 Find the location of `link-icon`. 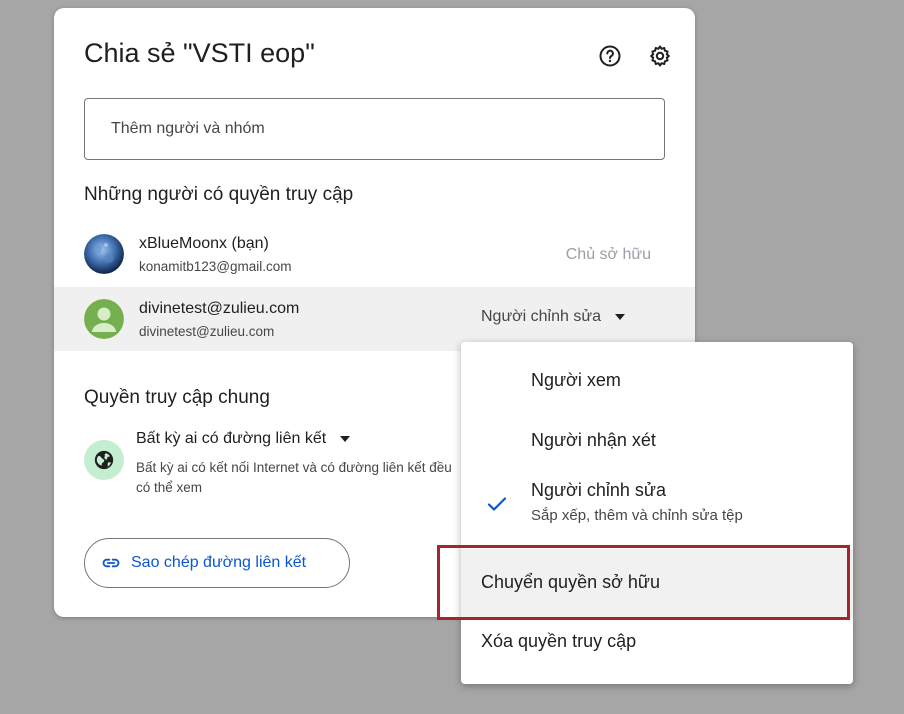

link-icon is located at coordinates (111, 563).